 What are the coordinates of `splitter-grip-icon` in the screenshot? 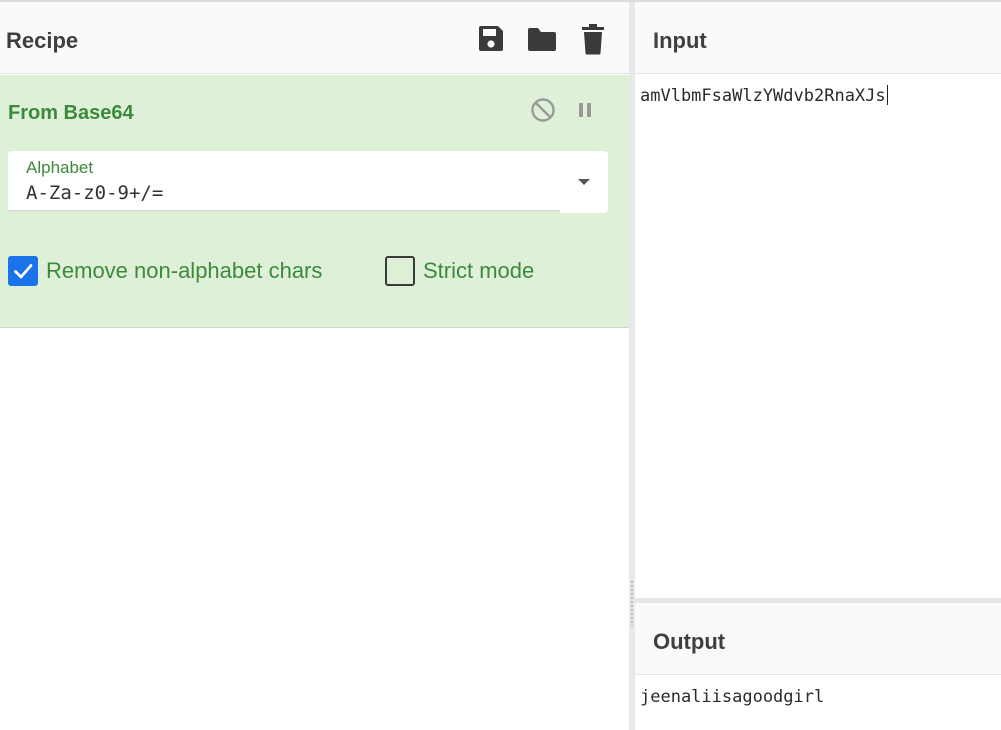 It's located at (632, 603).